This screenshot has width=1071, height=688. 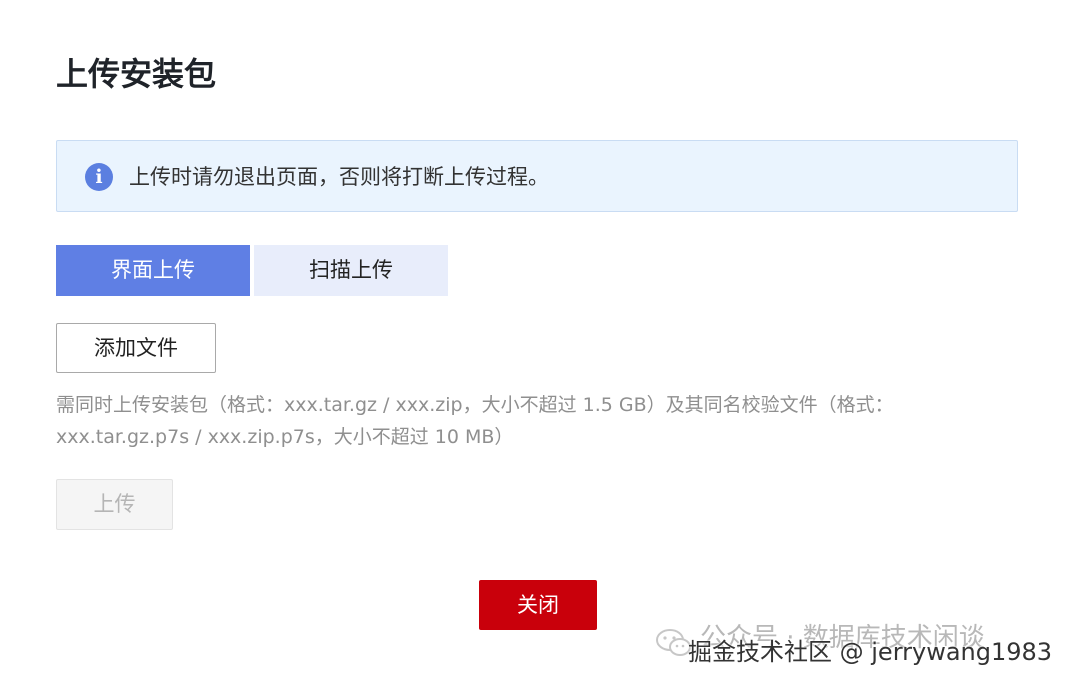 What do you see at coordinates (153, 270) in the screenshot?
I see `tab-interface-upload: 界面上传` at bounding box center [153, 270].